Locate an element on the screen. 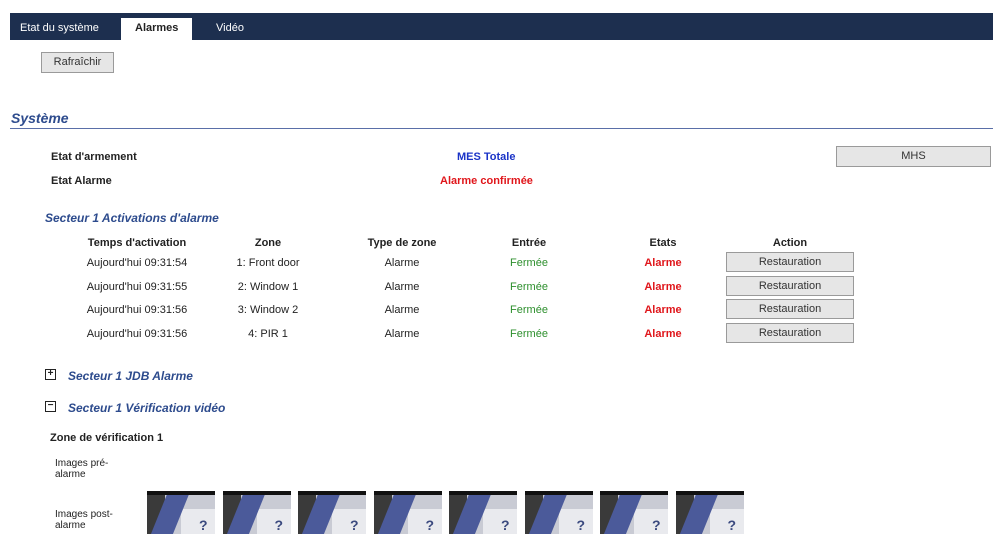 The image size is (993, 534). col-action: Action is located at coordinates (790, 243).